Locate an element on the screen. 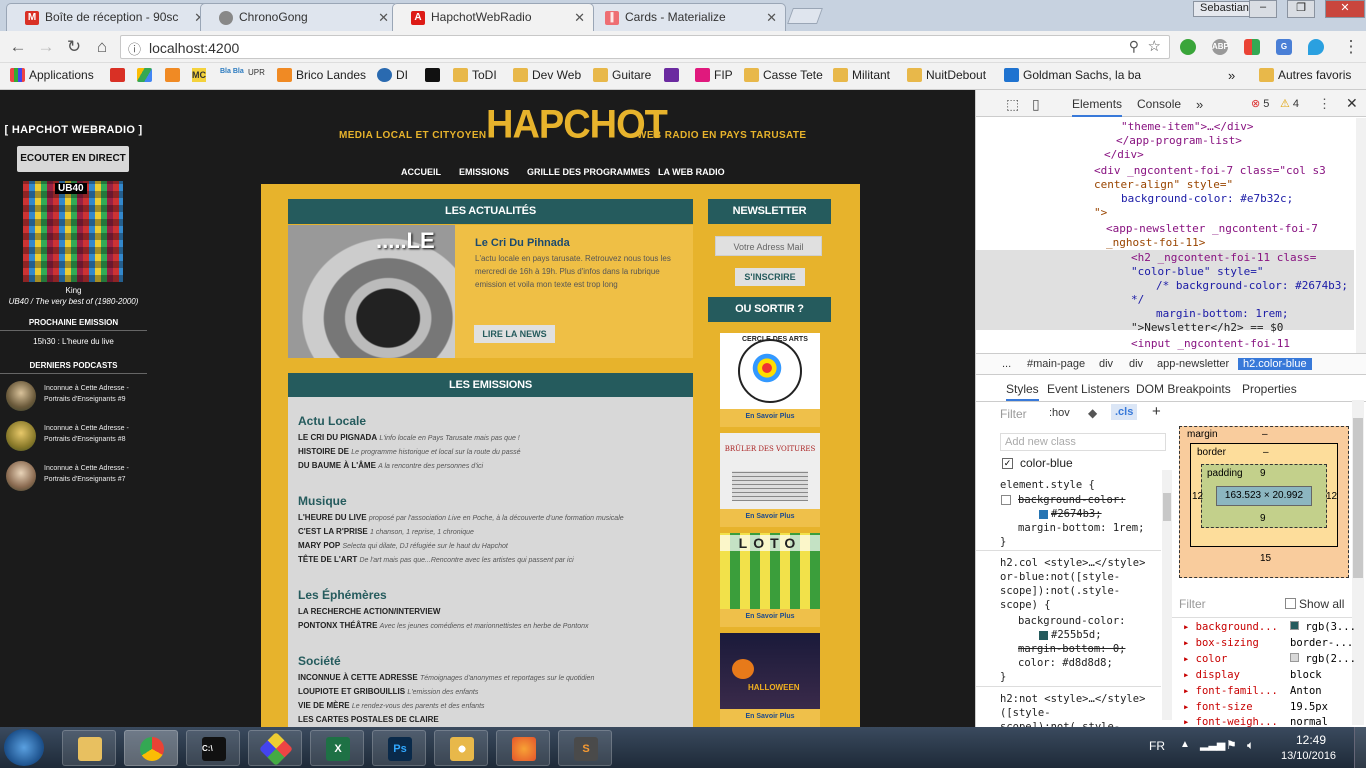 The height and width of the screenshot is (768, 1366). tab-hapchot: A HapchotWebRadio ✕ is located at coordinates (493, 17).